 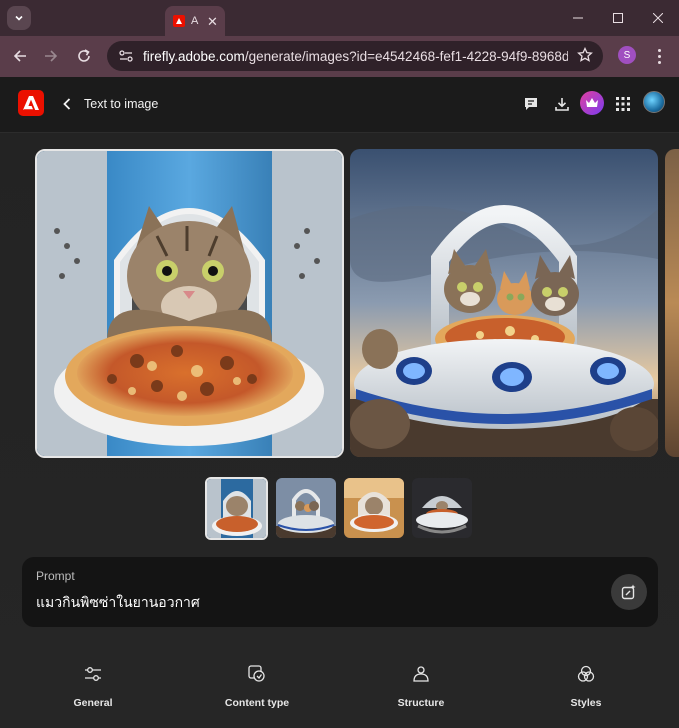 What do you see at coordinates (339, 18) in the screenshot?
I see `browser-tab-bar: A ✕` at bounding box center [339, 18].